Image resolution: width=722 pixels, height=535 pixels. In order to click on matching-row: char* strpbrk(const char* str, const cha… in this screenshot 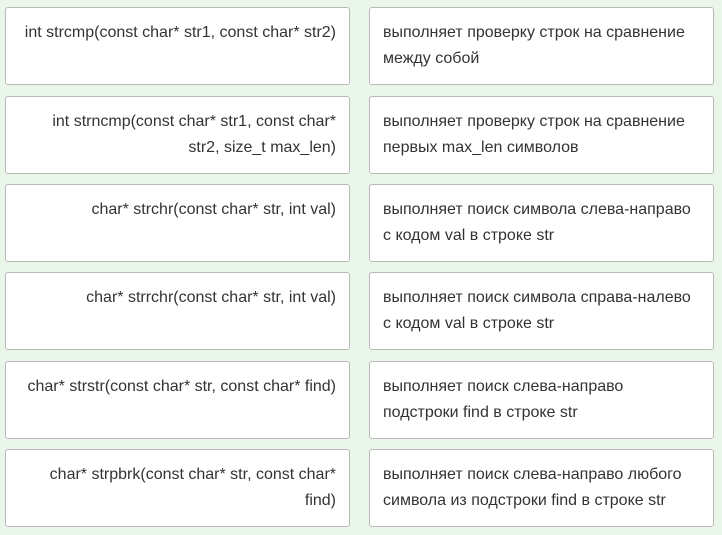, I will do `click(361, 488)`.